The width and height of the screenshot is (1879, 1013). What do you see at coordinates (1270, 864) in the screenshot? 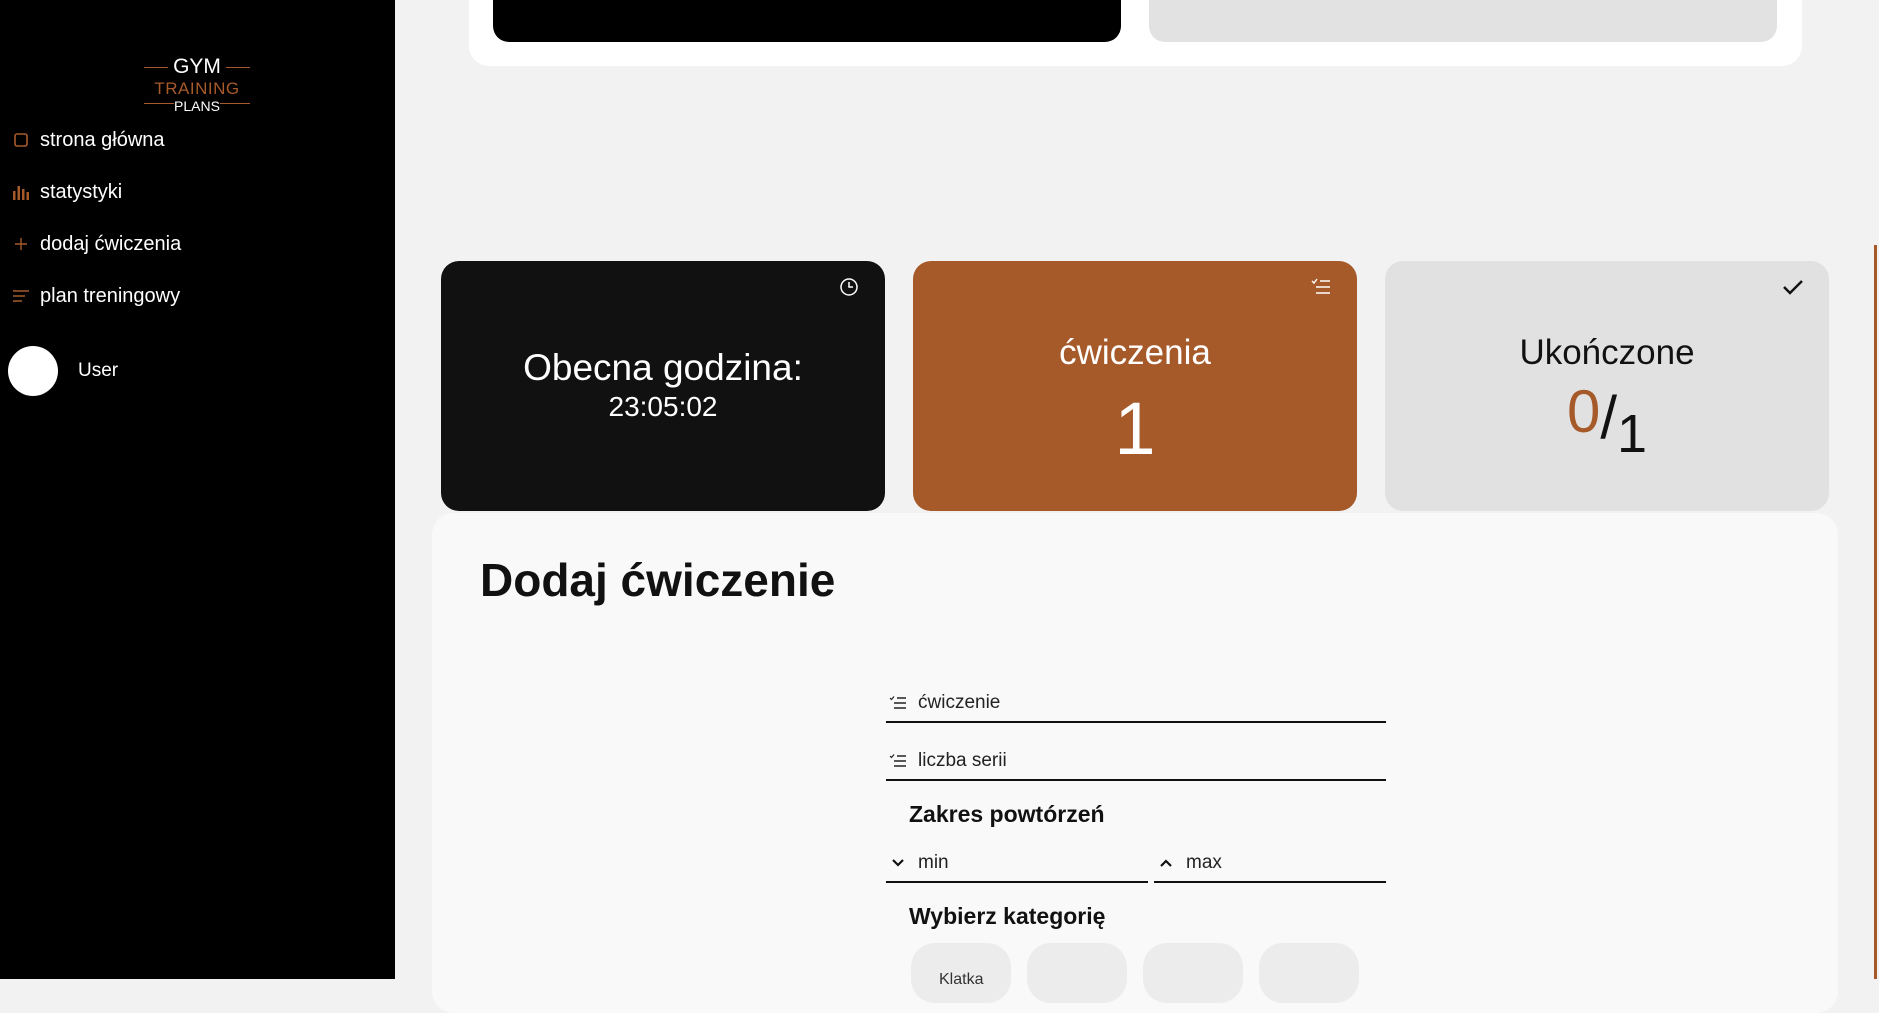
I see `max-reps-field: max` at bounding box center [1270, 864].